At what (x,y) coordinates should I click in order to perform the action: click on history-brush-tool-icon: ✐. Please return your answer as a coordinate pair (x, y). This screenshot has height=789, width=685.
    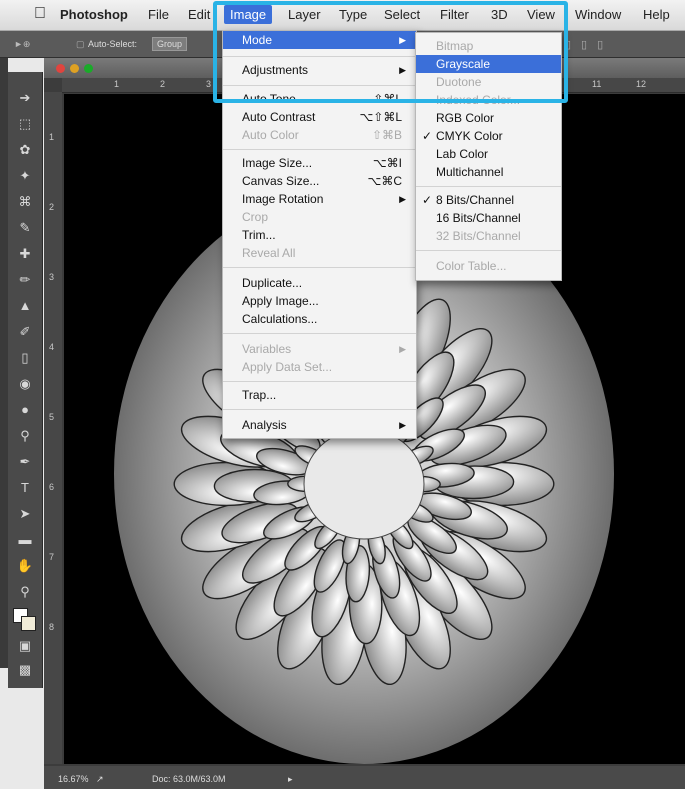
    Looking at the image, I should click on (25, 332).